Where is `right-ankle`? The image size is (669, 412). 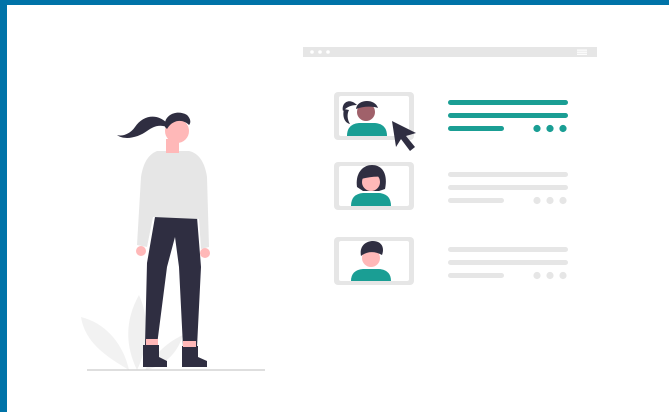 right-ankle is located at coordinates (189, 344).